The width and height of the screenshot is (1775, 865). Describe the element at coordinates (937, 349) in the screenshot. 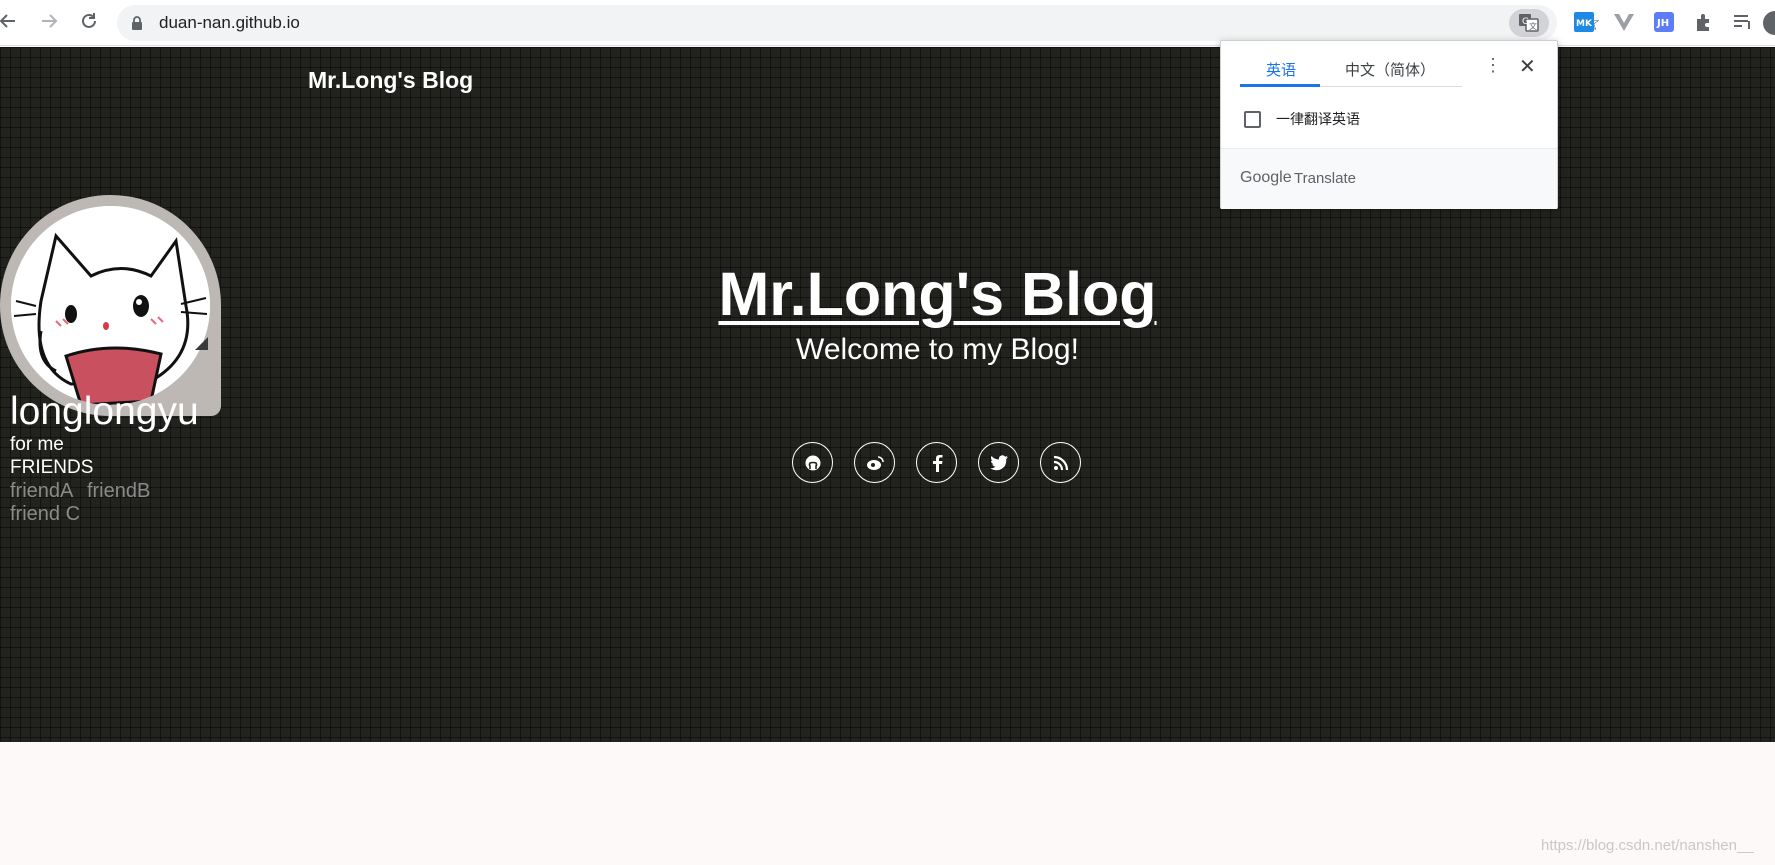

I see `page-subtitle: Welcome to my Blog!` at that location.